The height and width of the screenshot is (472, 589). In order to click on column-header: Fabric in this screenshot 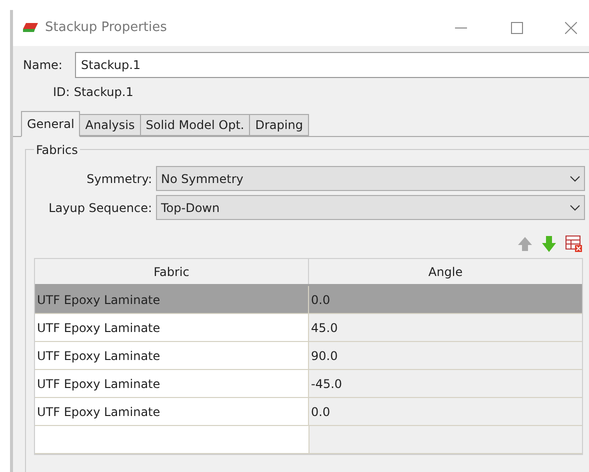, I will do `click(172, 271)`.